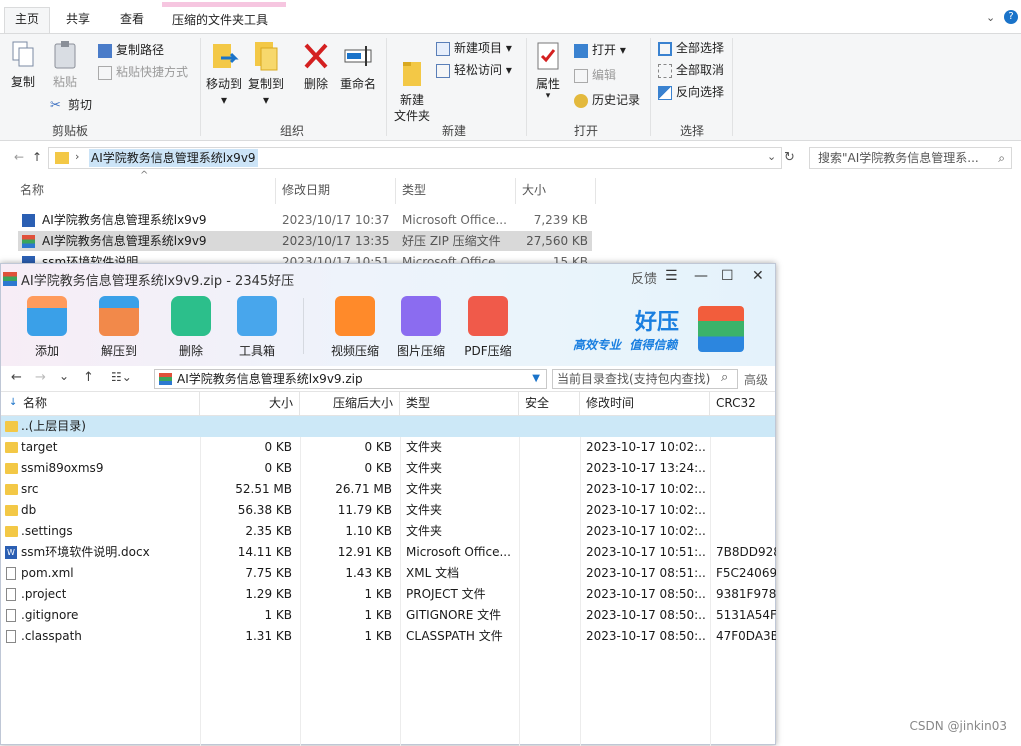 The width and height of the screenshot is (1021, 746). Describe the element at coordinates (119, 327) in the screenshot. I see `extract-to-button: 解压到` at that location.